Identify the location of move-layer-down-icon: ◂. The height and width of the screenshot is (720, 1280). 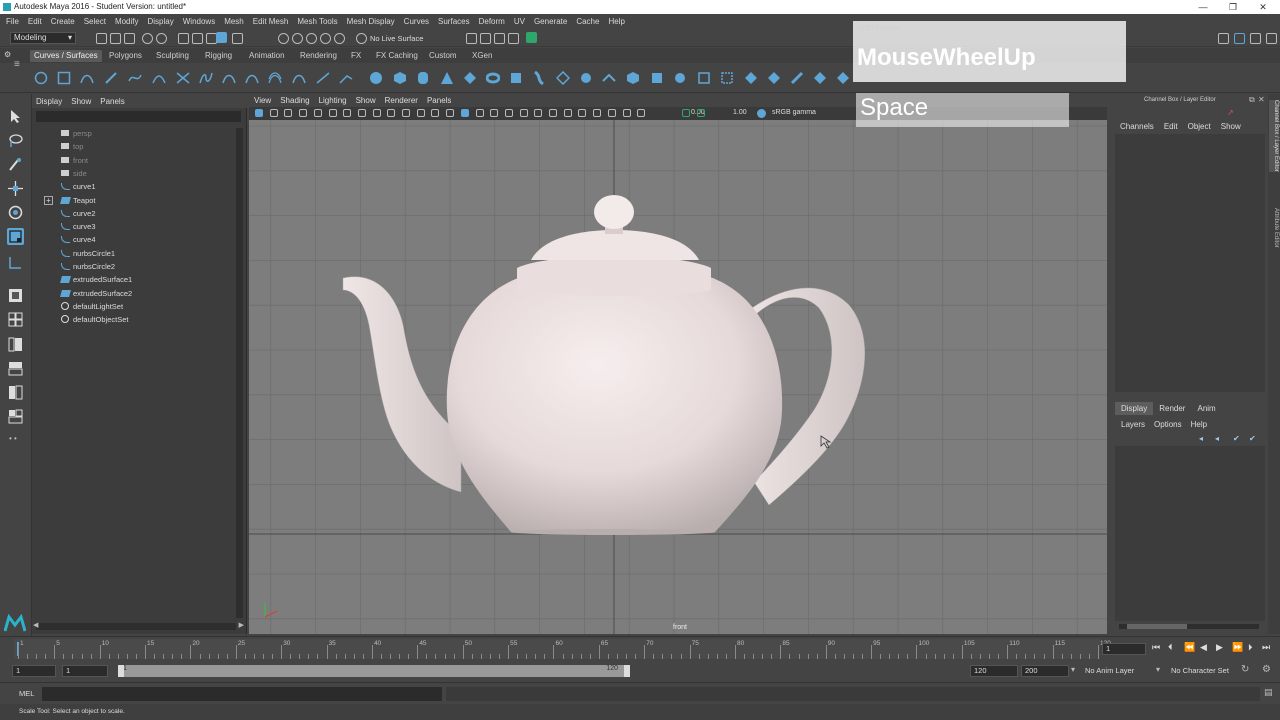
(1217, 438).